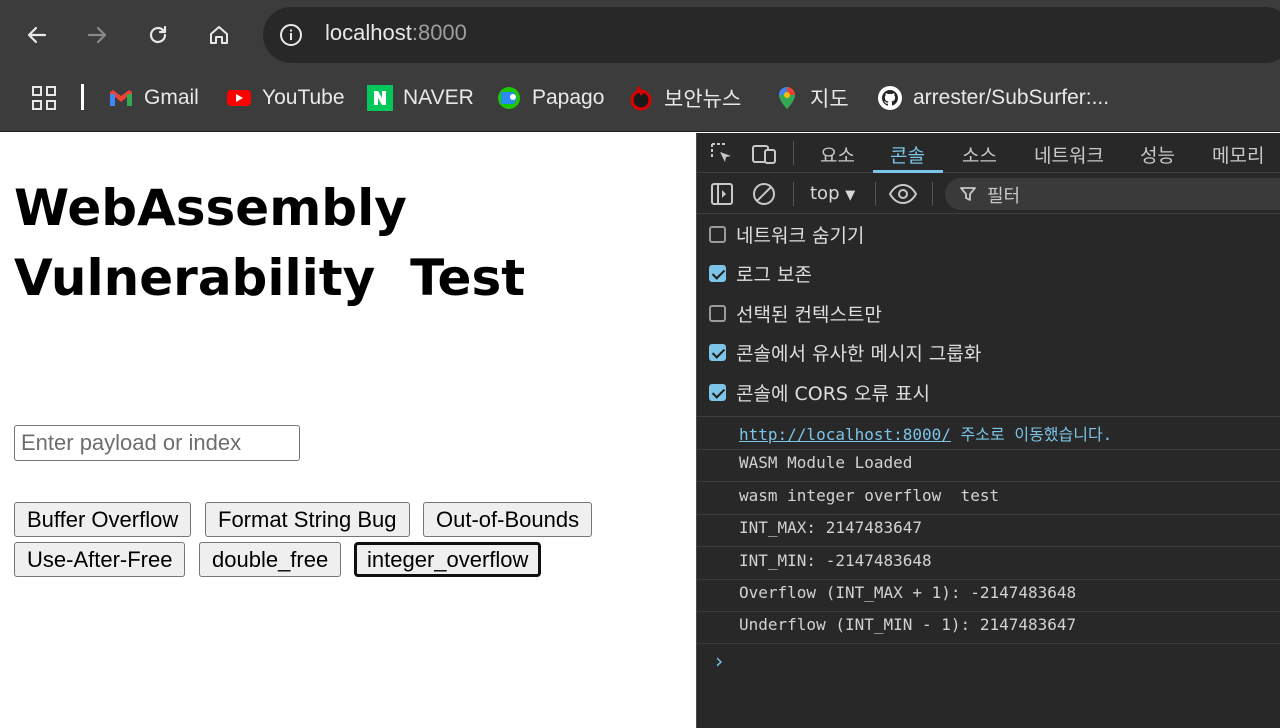 The image size is (1280, 728). What do you see at coordinates (837, 154) in the screenshot?
I see `tab-elements: 요소` at bounding box center [837, 154].